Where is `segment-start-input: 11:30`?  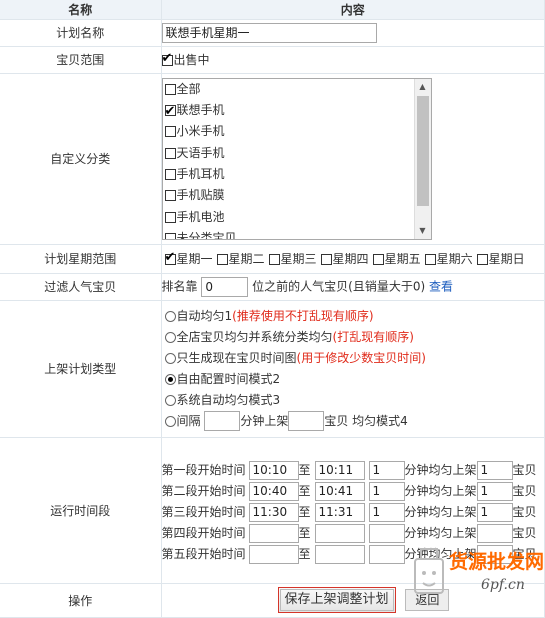 segment-start-input: 11:30 is located at coordinates (273, 512).